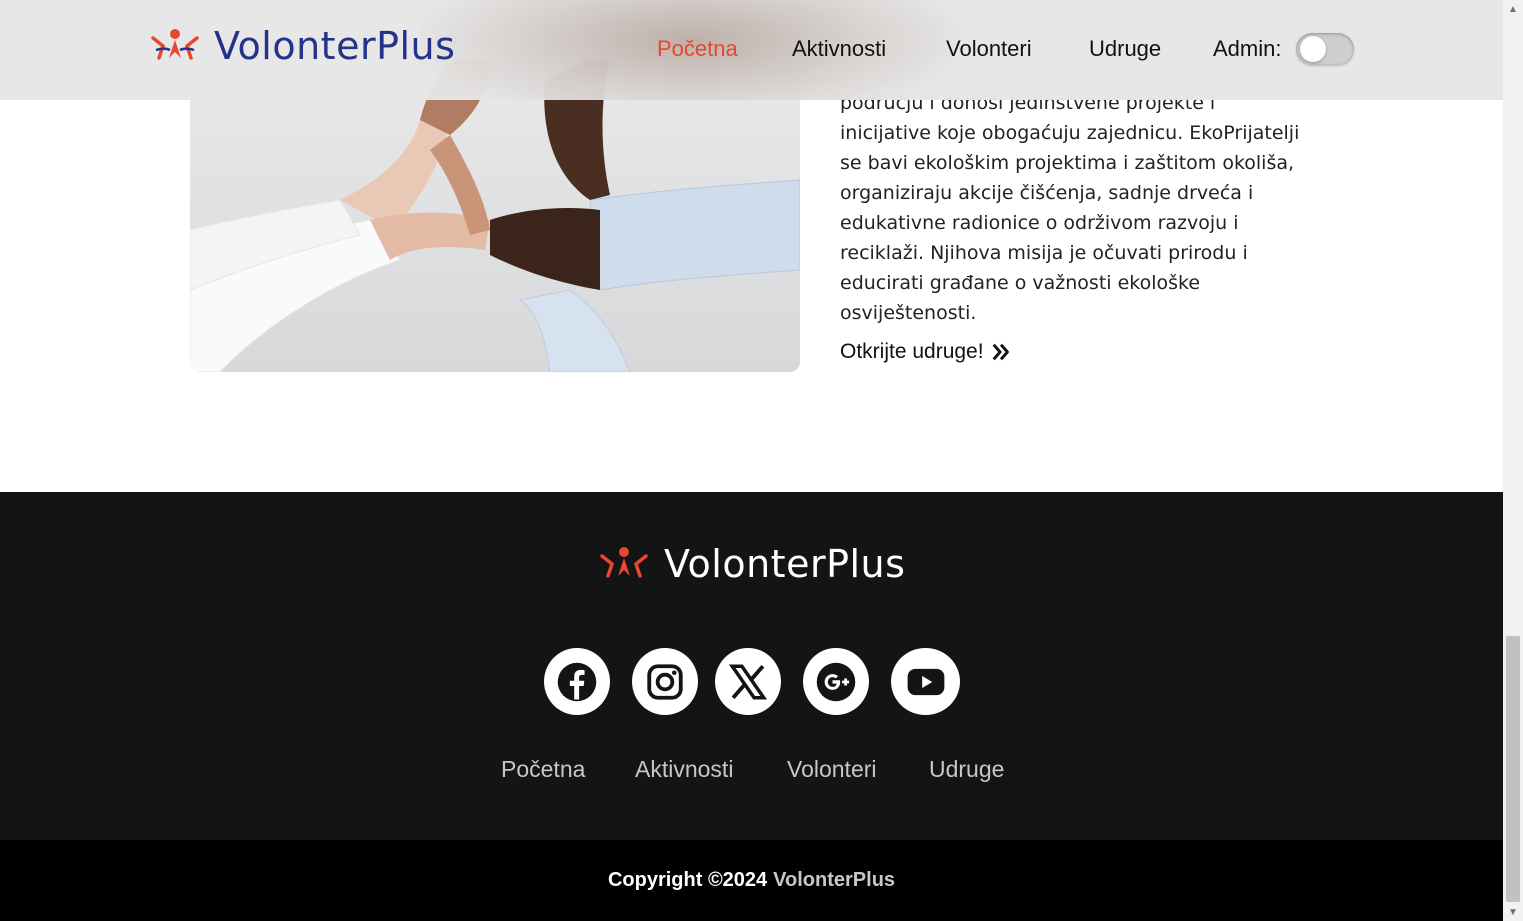 The height and width of the screenshot is (921, 1523). I want to click on footer-logo: VolonterPlus, so click(751, 564).